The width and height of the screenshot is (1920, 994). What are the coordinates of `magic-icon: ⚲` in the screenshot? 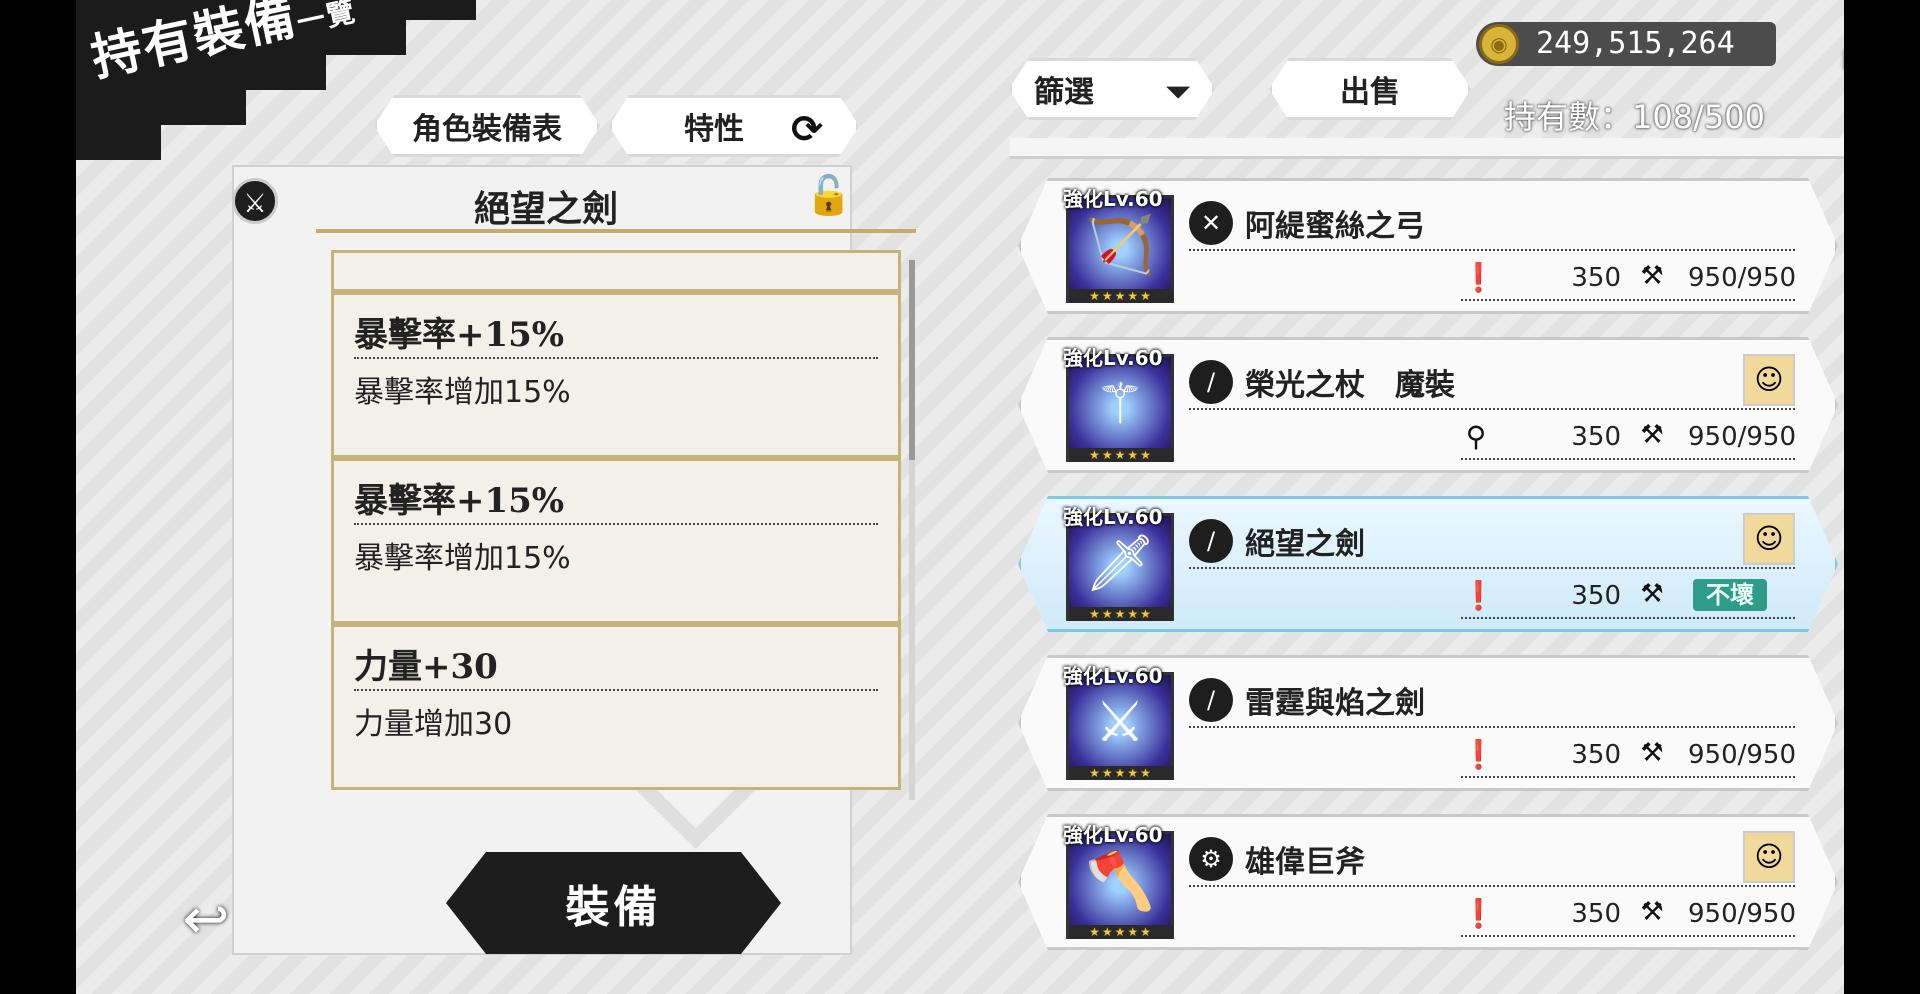 It's located at (1476, 436).